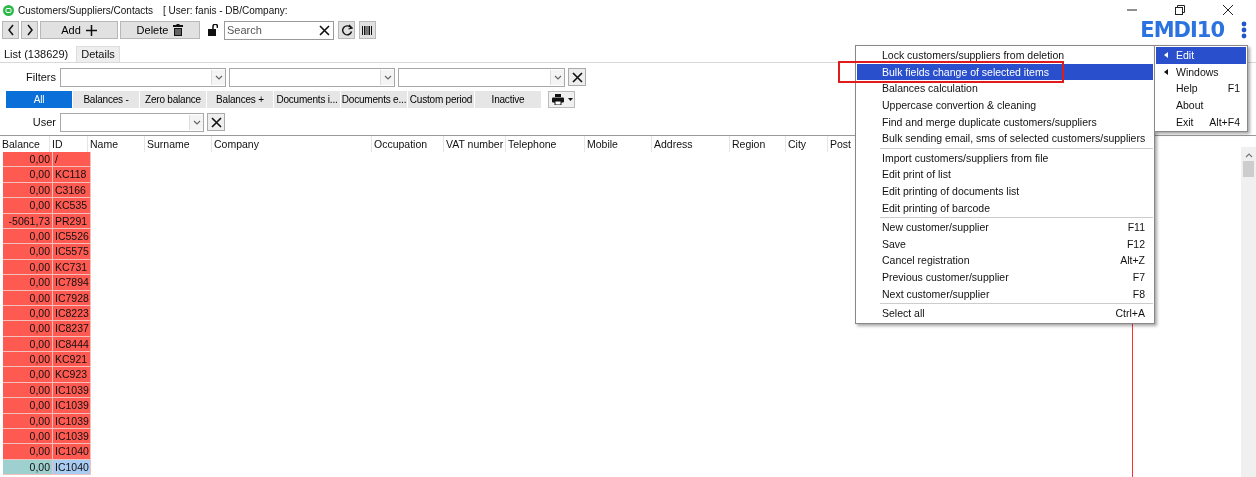 This screenshot has height=477, width=1256. I want to click on forward-icon, so click(29, 30).